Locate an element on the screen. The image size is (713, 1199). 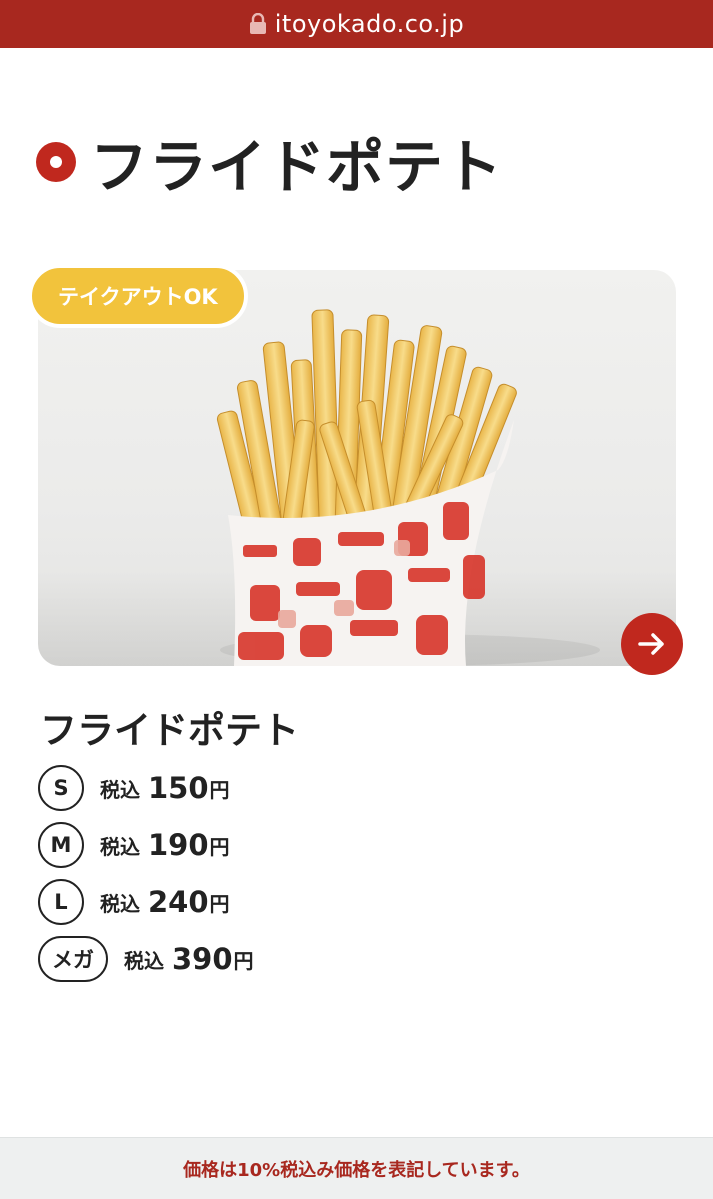
price-row-m: M 税込 190 円 is located at coordinates (146, 845).